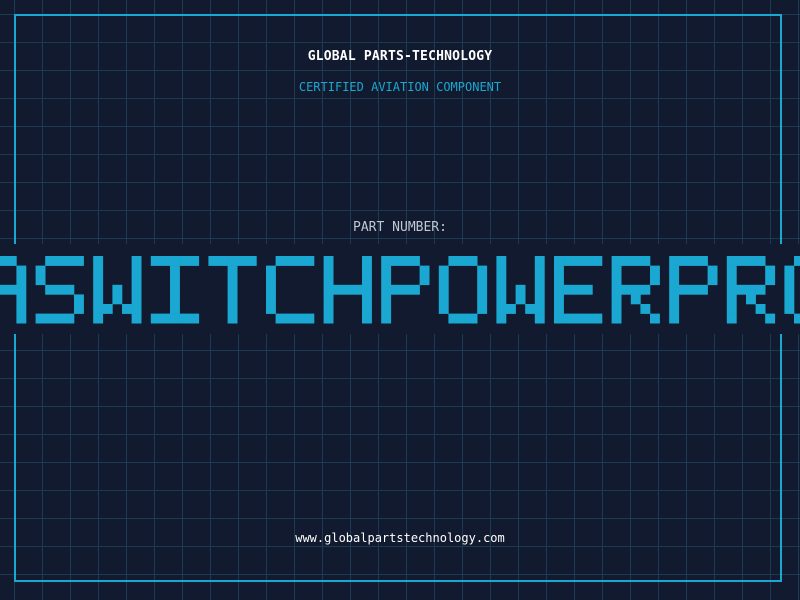  Describe the element at coordinates (13, 290) in the screenshot. I see `part-number-char-a` at that location.